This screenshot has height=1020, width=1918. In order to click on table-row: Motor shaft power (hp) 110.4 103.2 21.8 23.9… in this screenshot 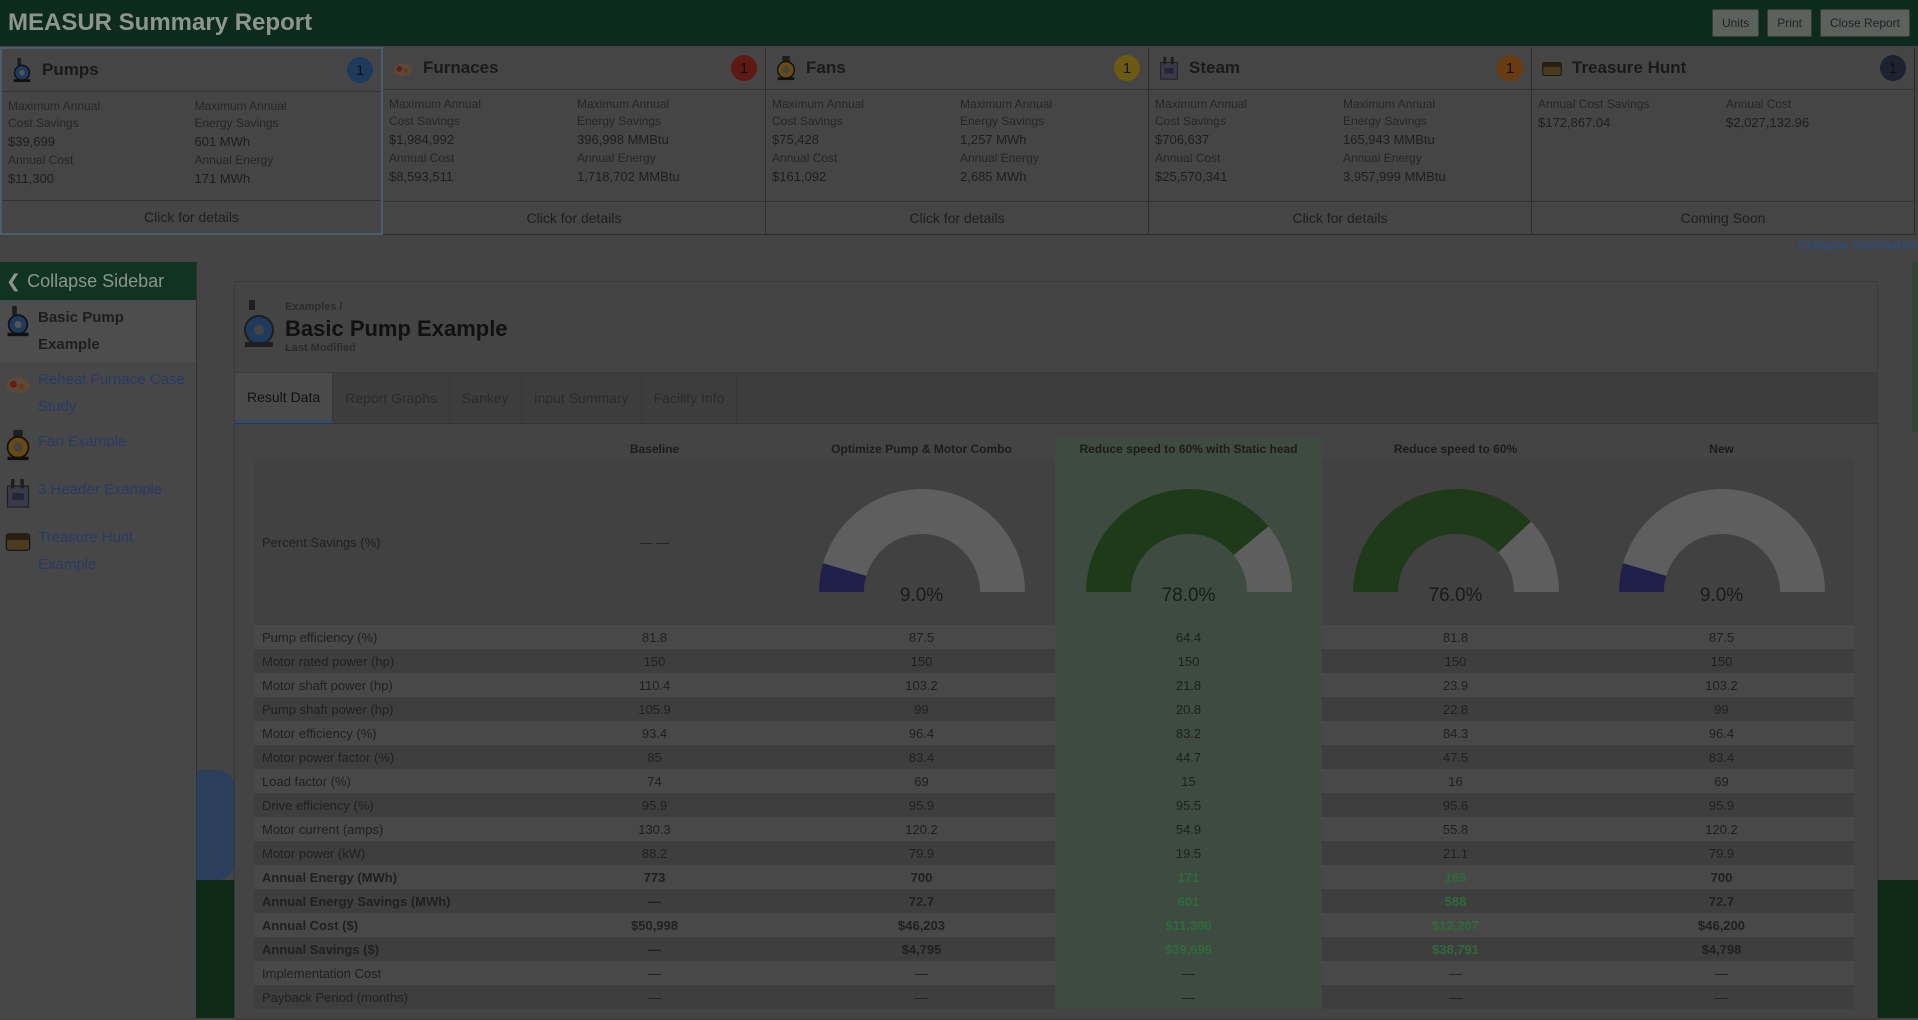, I will do `click(1054, 685)`.